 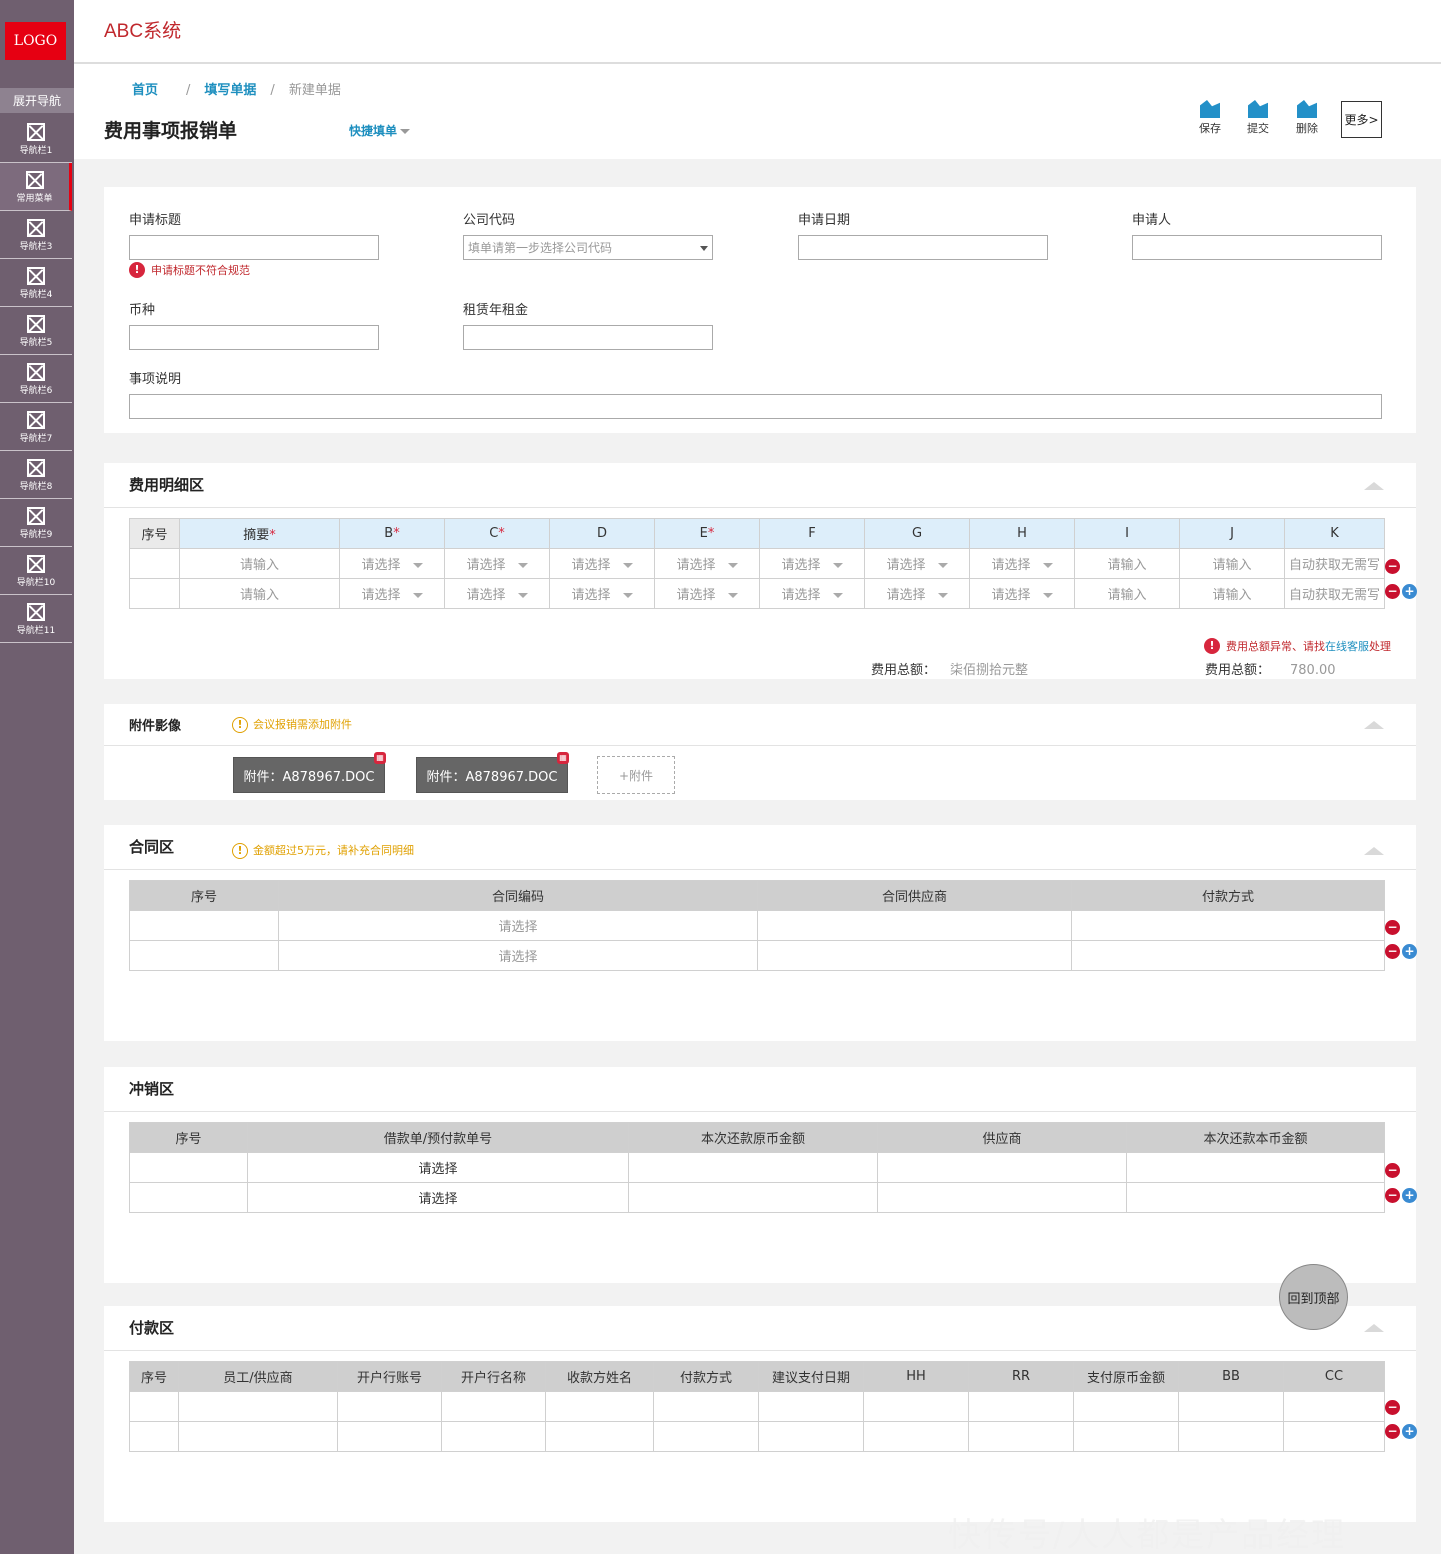 What do you see at coordinates (380, 130) in the screenshot?
I see `quick-fill-dropdown: 快捷填单` at bounding box center [380, 130].